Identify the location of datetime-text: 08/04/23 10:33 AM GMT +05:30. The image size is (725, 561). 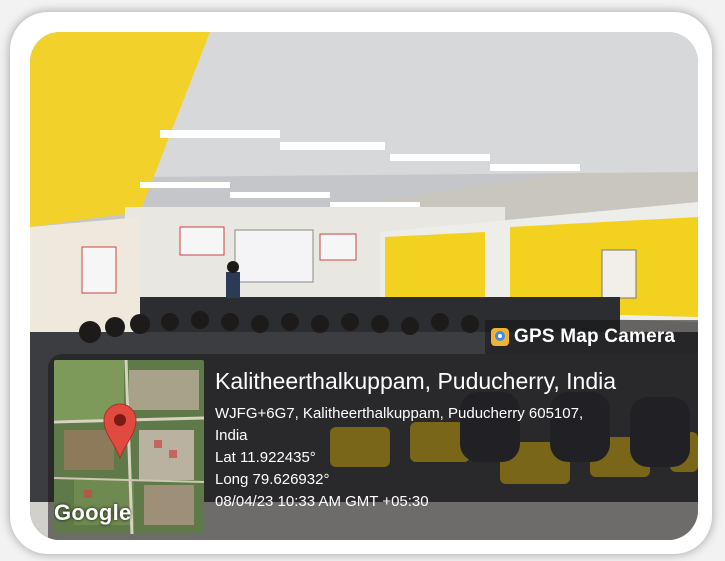
(322, 501).